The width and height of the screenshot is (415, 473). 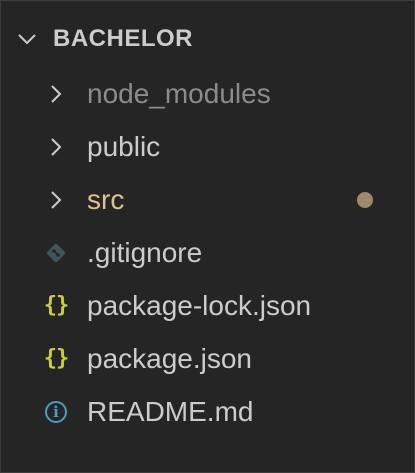 What do you see at coordinates (179, 93) in the screenshot?
I see `tree-item-label: node_modules` at bounding box center [179, 93].